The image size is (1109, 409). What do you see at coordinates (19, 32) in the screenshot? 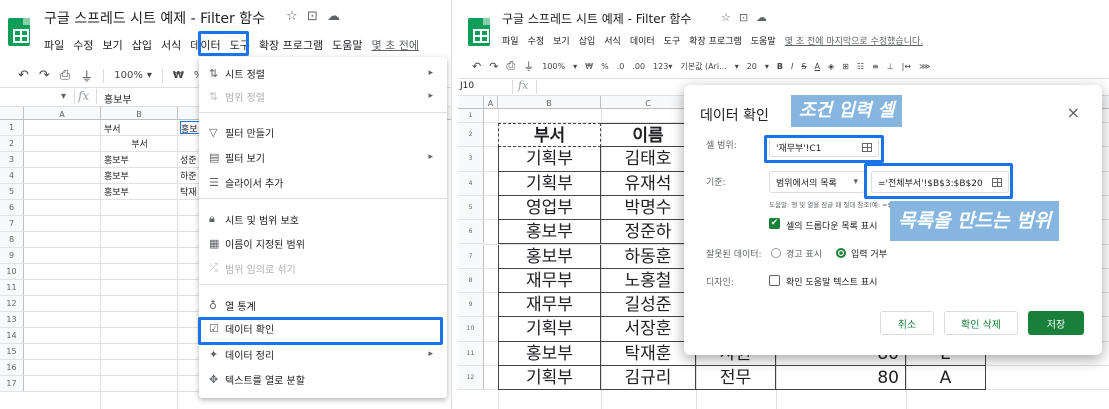
I see `sheets-logo-icon` at bounding box center [19, 32].